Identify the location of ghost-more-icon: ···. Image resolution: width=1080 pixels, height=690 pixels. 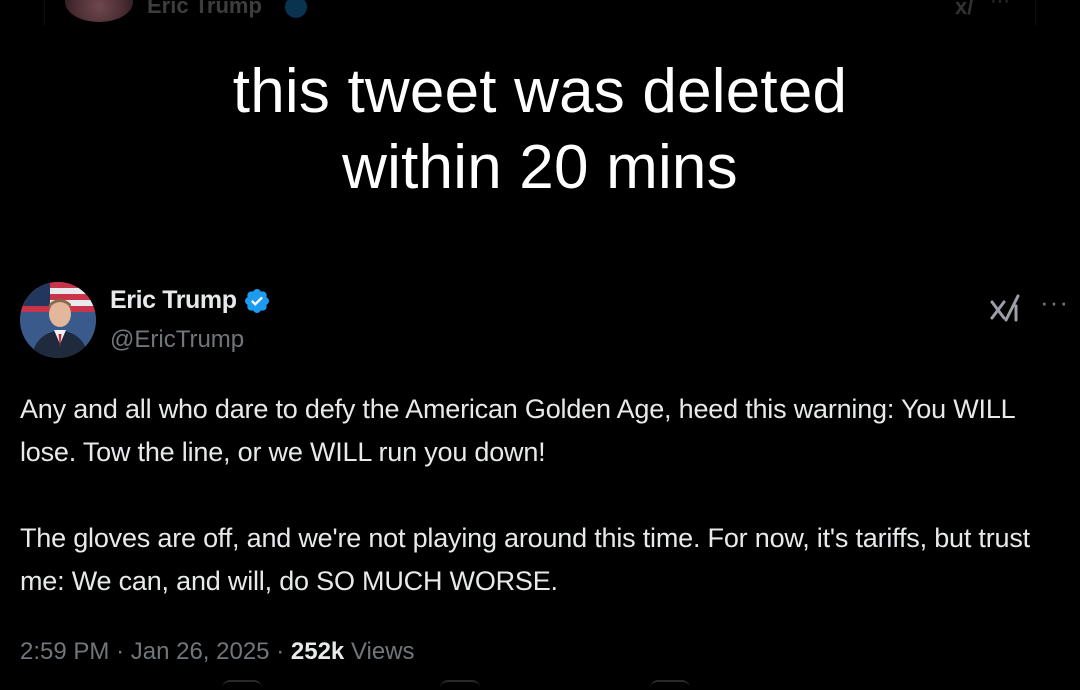
(1000, 6).